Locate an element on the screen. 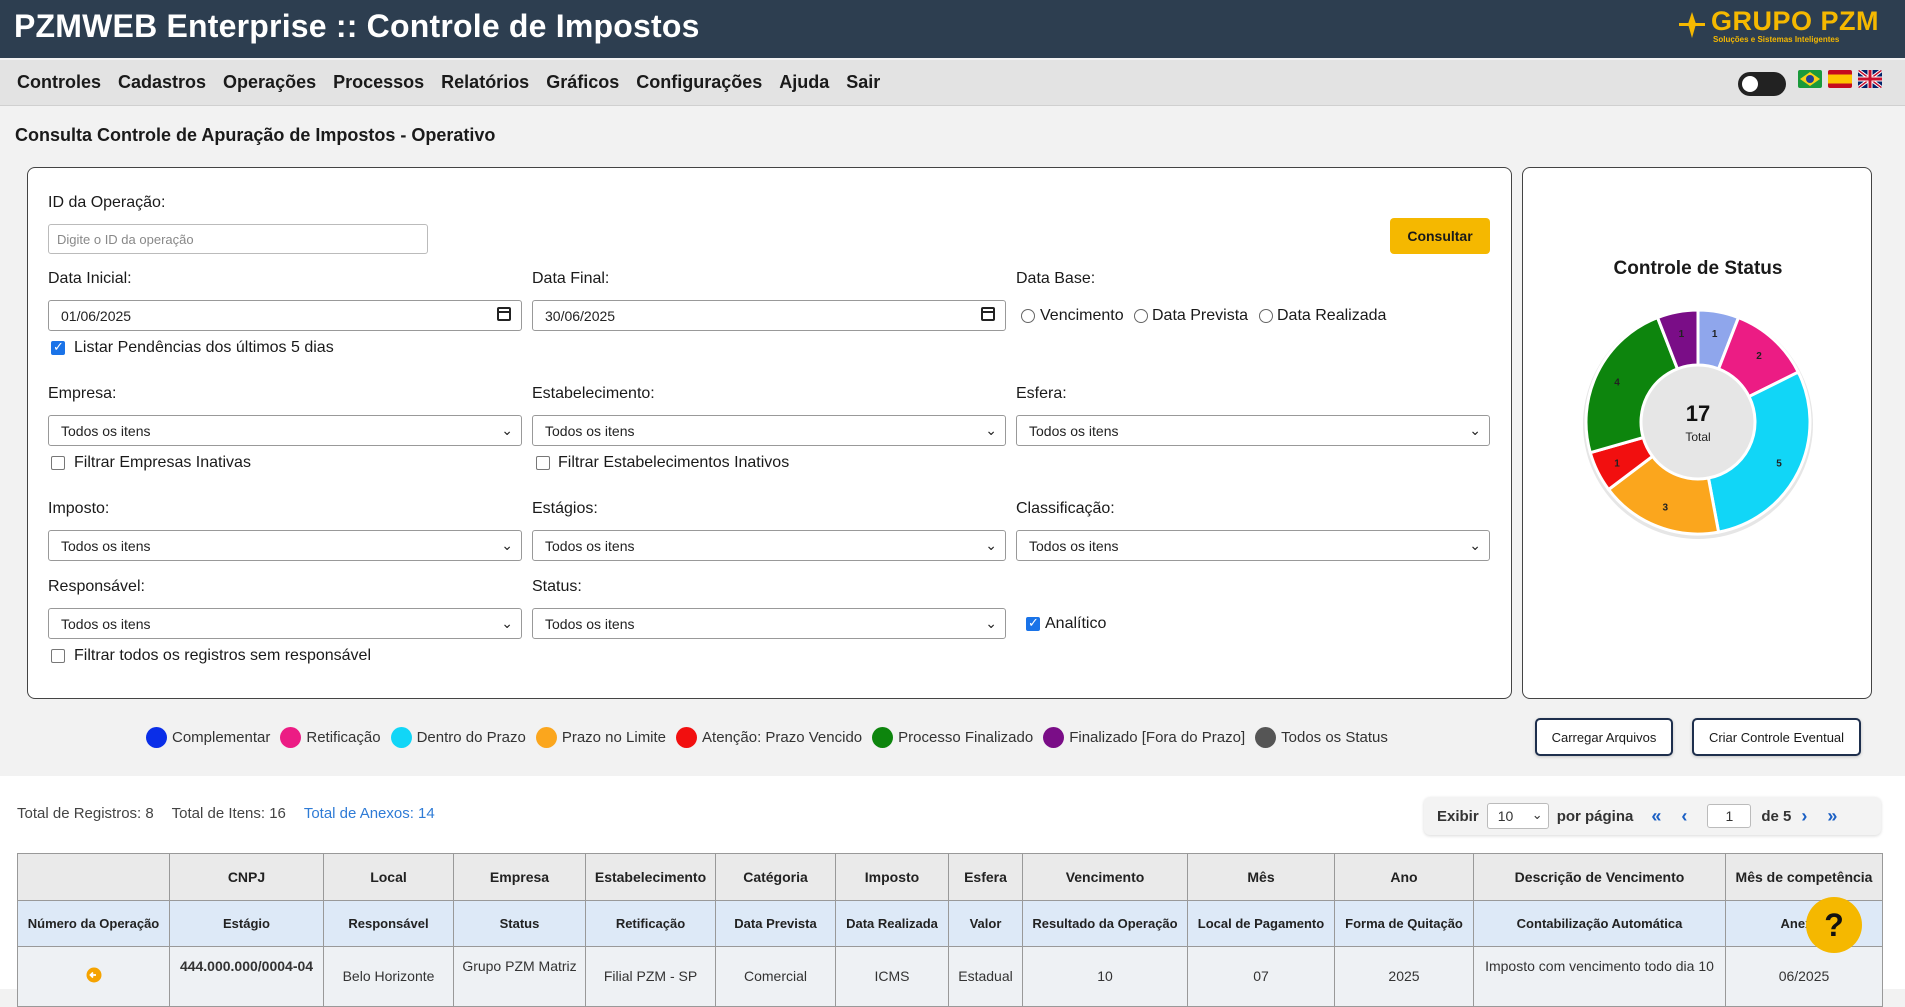  expand-row-icon is located at coordinates (94, 975).